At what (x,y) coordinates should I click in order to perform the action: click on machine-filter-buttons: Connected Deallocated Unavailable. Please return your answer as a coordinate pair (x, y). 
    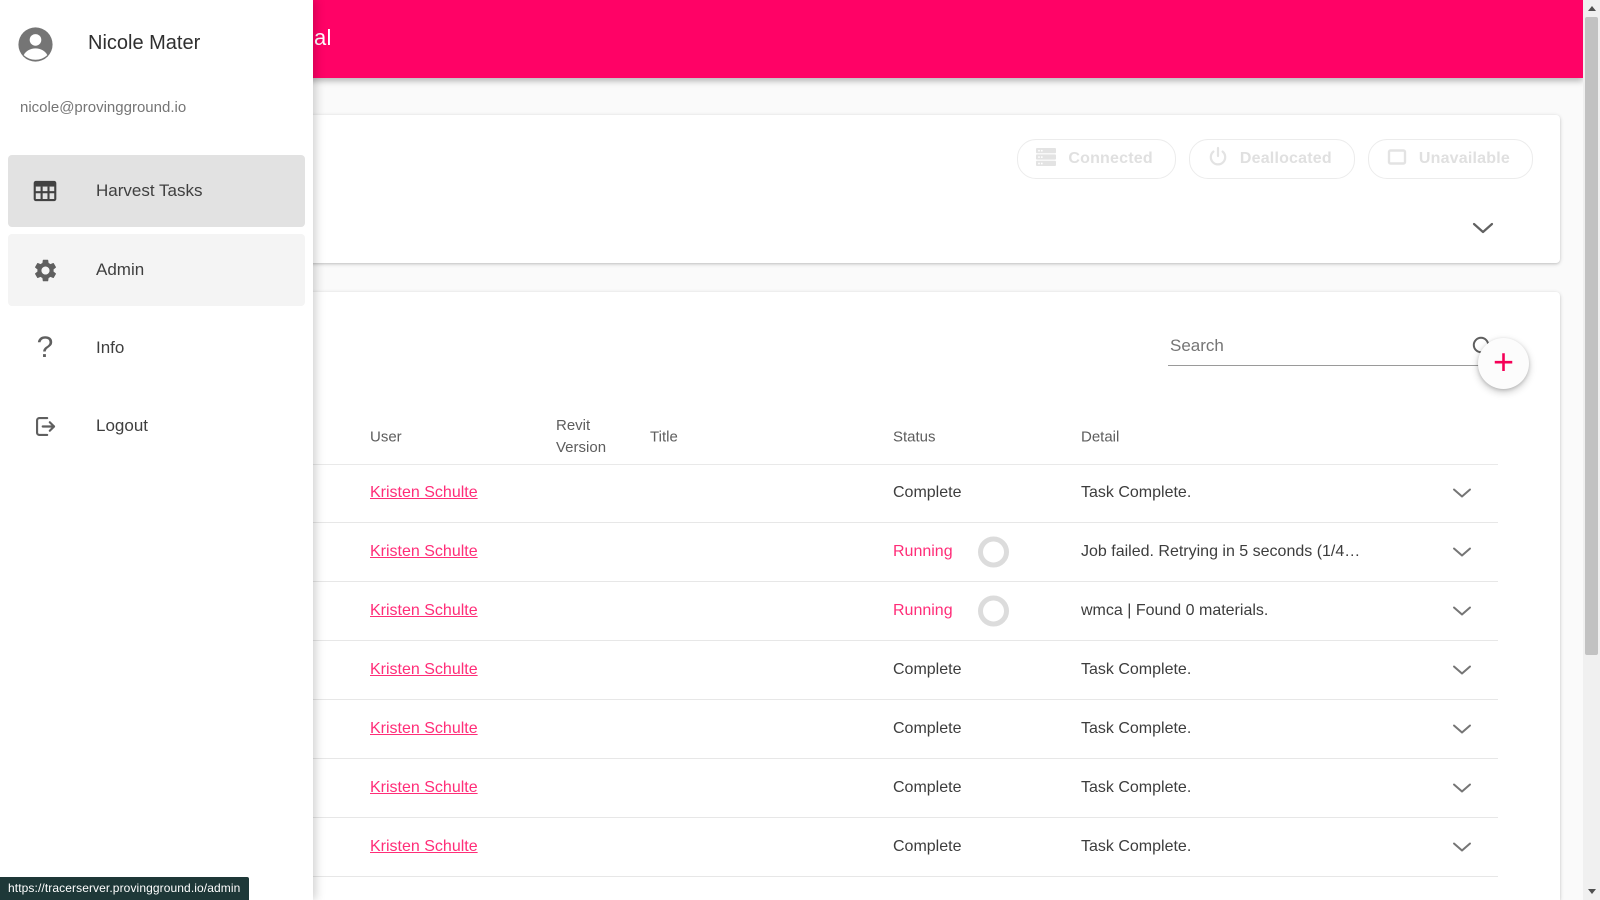
    Looking at the image, I should click on (1275, 159).